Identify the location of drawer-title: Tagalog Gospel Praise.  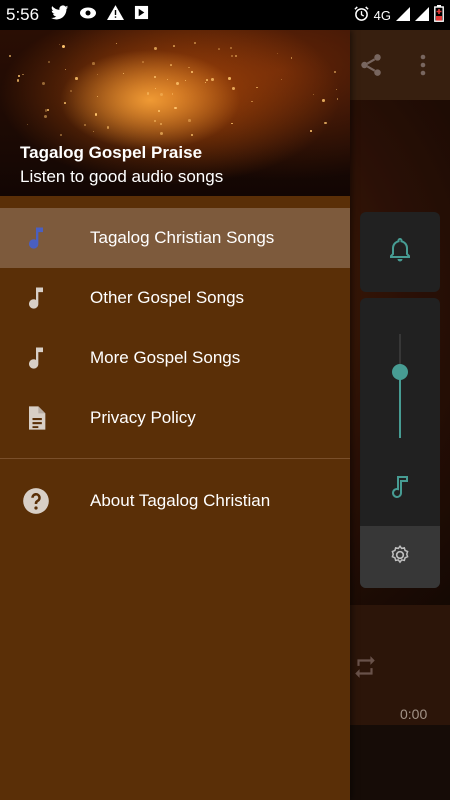
(111, 152).